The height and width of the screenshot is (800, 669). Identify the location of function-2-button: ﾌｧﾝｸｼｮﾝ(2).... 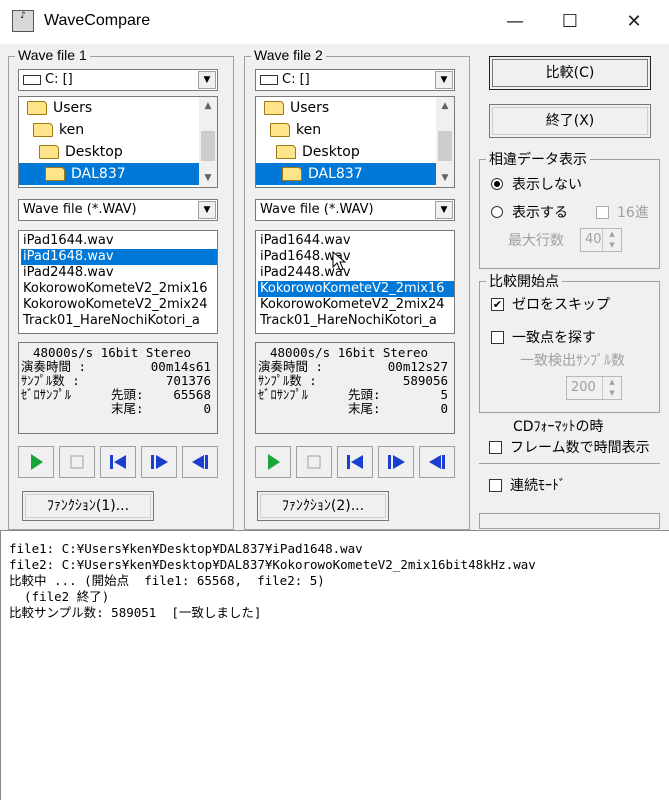
(323, 506).